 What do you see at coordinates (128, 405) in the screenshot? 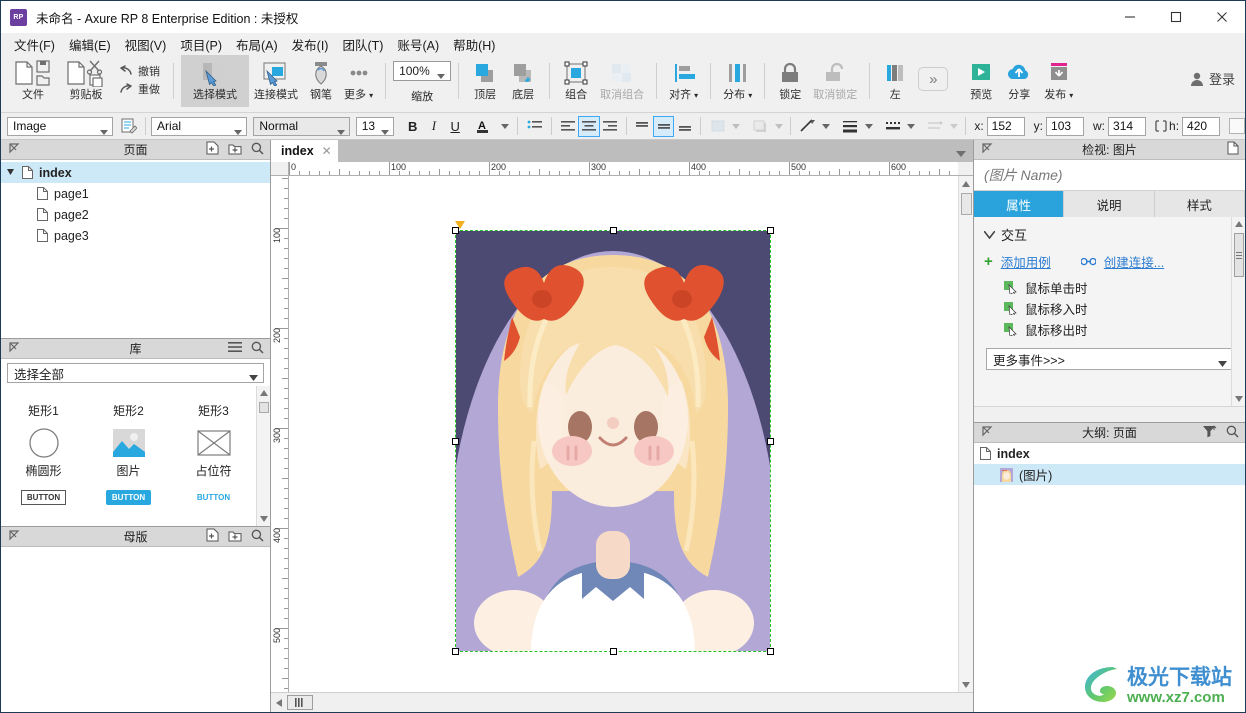
I see `library-item: 矩形2` at bounding box center [128, 405].